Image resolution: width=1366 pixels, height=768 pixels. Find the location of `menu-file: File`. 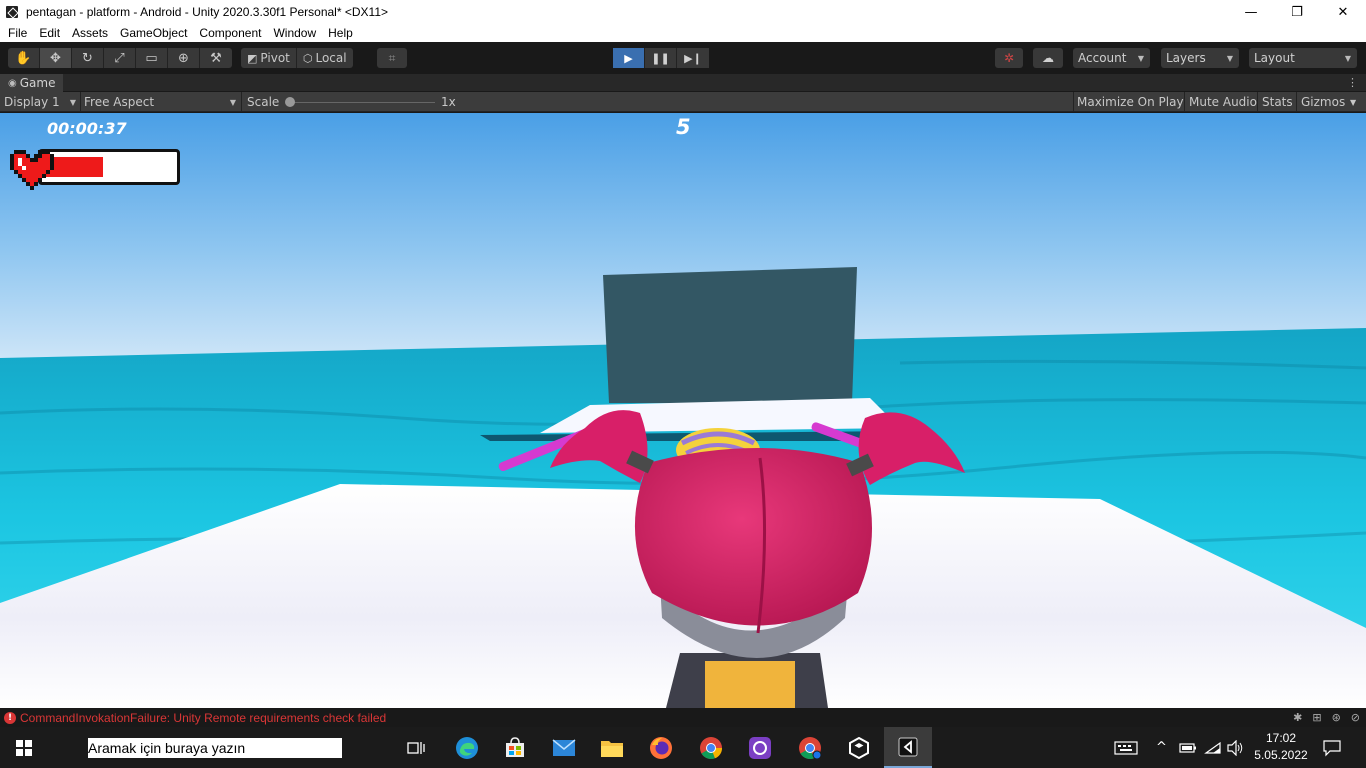

menu-file: File is located at coordinates (17, 33).